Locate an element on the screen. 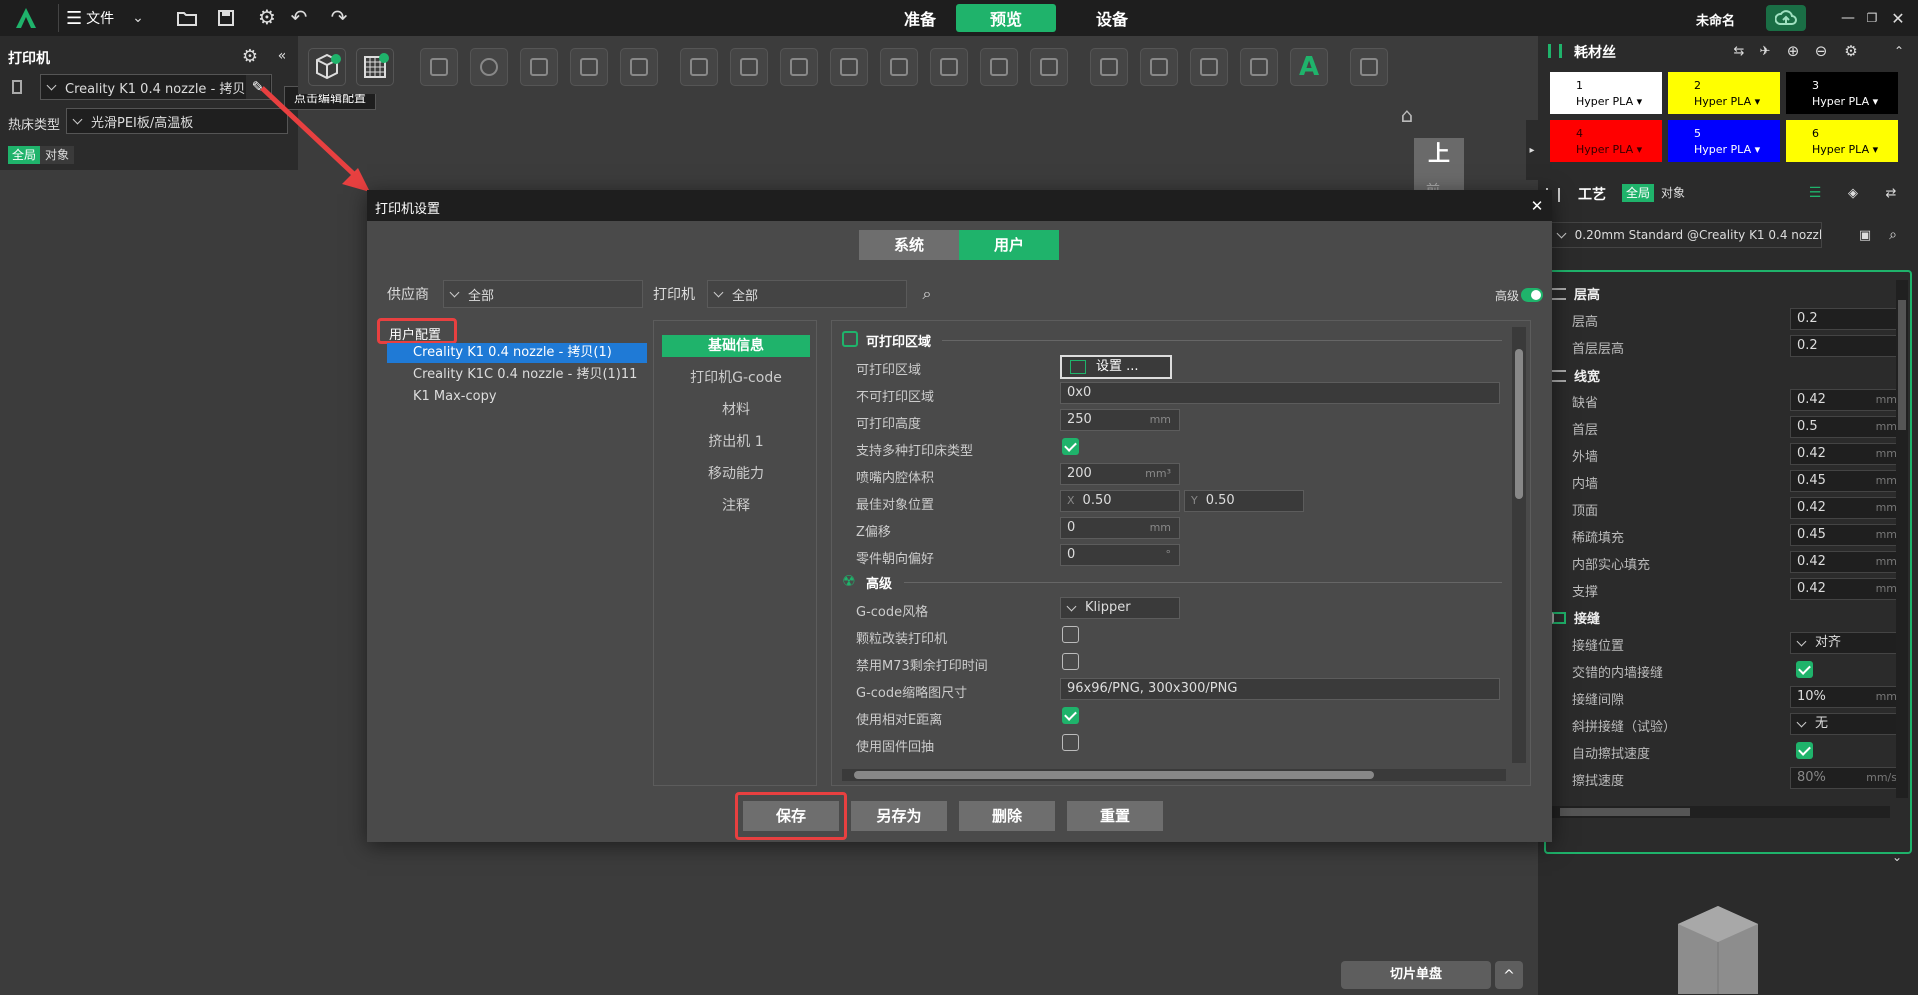  horizontal-scrollbar is located at coordinates (1720, 812).